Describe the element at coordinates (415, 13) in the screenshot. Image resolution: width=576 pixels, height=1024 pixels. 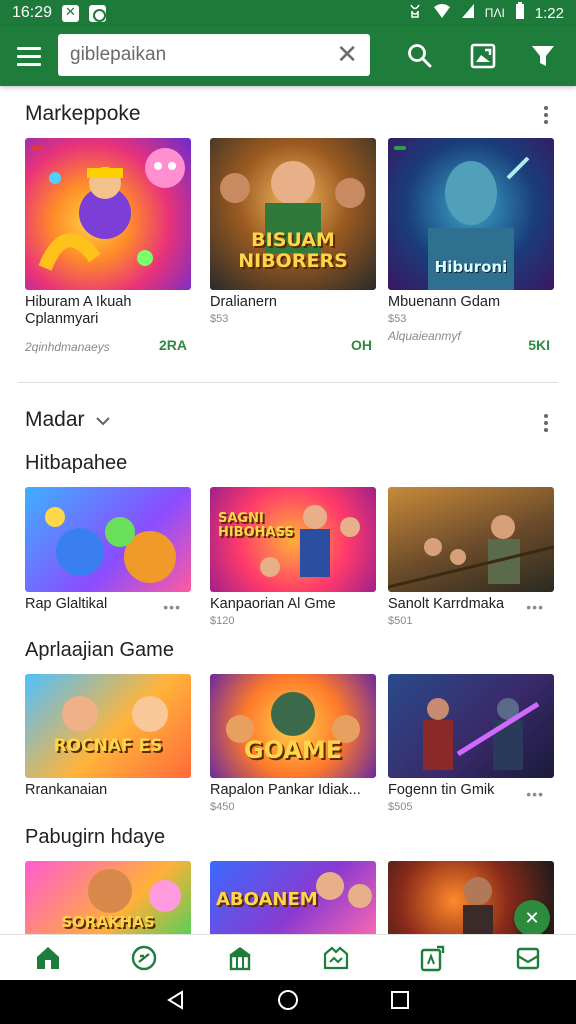
I see `vibrate-icon` at that location.